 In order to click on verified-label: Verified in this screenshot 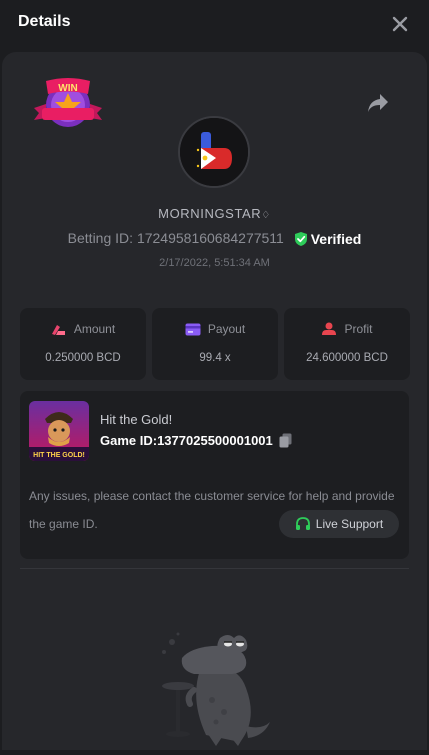, I will do `click(336, 239)`.